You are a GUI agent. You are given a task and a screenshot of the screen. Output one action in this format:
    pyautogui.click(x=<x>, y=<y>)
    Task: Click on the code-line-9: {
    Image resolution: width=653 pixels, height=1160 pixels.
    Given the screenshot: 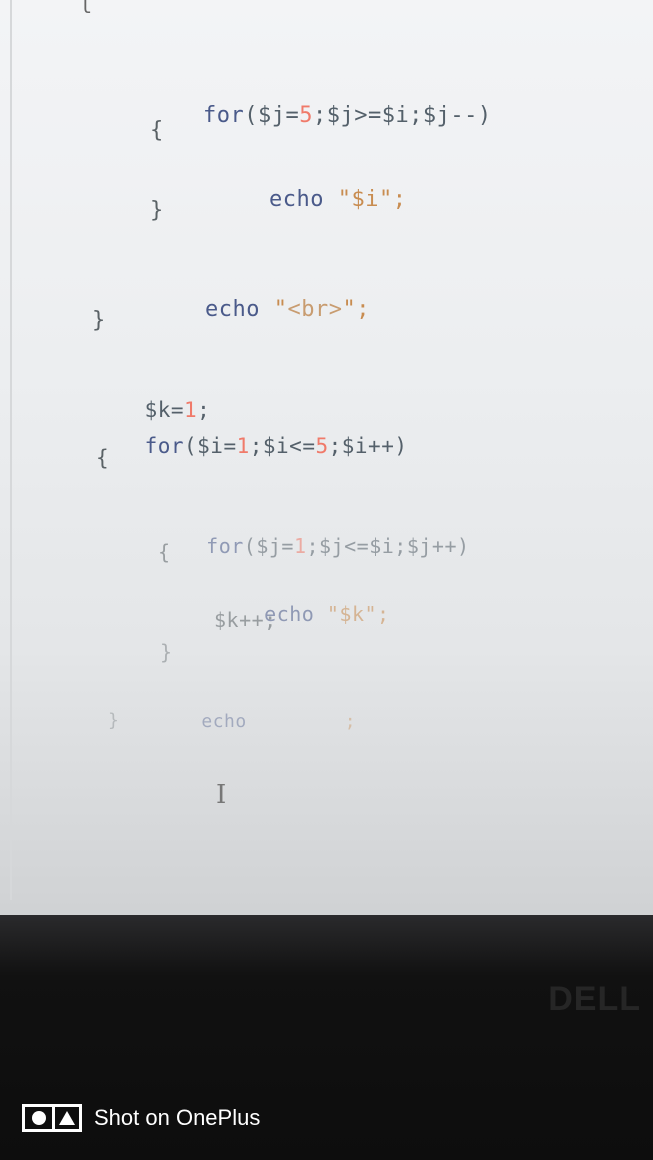 What is the action you would take?
    pyautogui.click(x=102, y=458)
    